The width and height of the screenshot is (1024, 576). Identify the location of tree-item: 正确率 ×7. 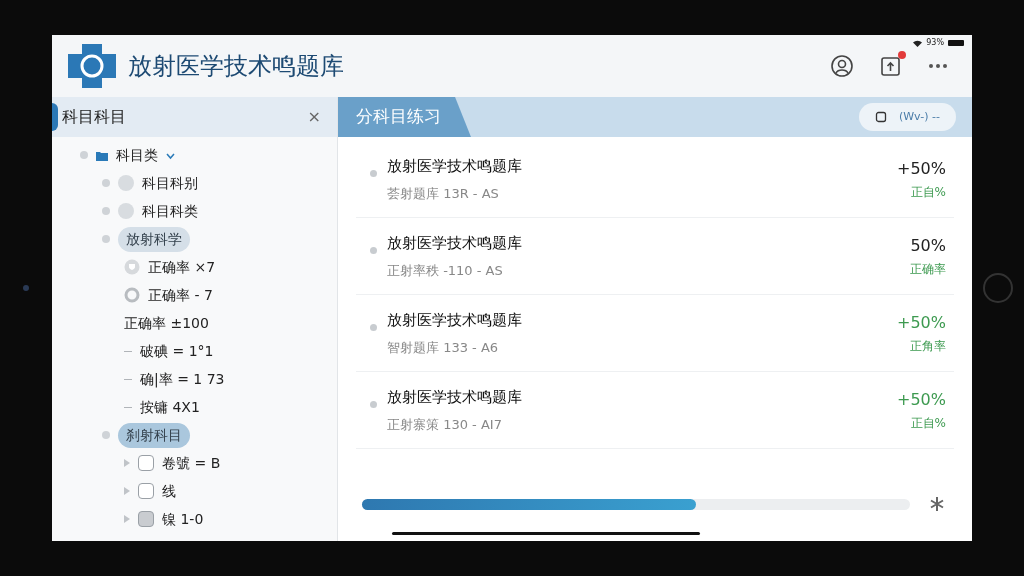
(182, 267).